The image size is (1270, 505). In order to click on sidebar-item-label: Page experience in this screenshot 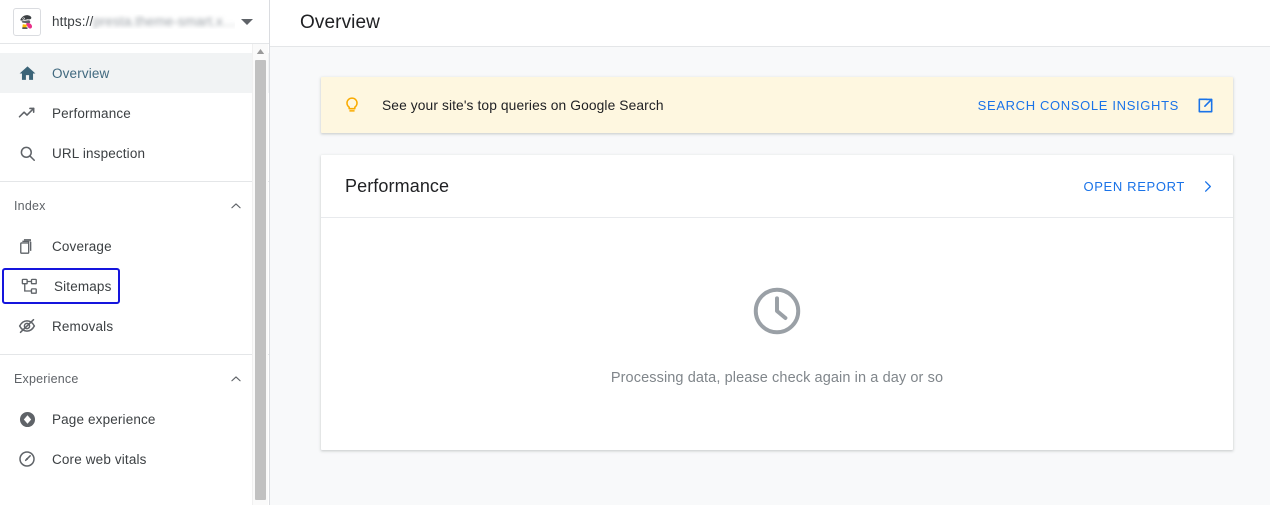, I will do `click(104, 419)`.